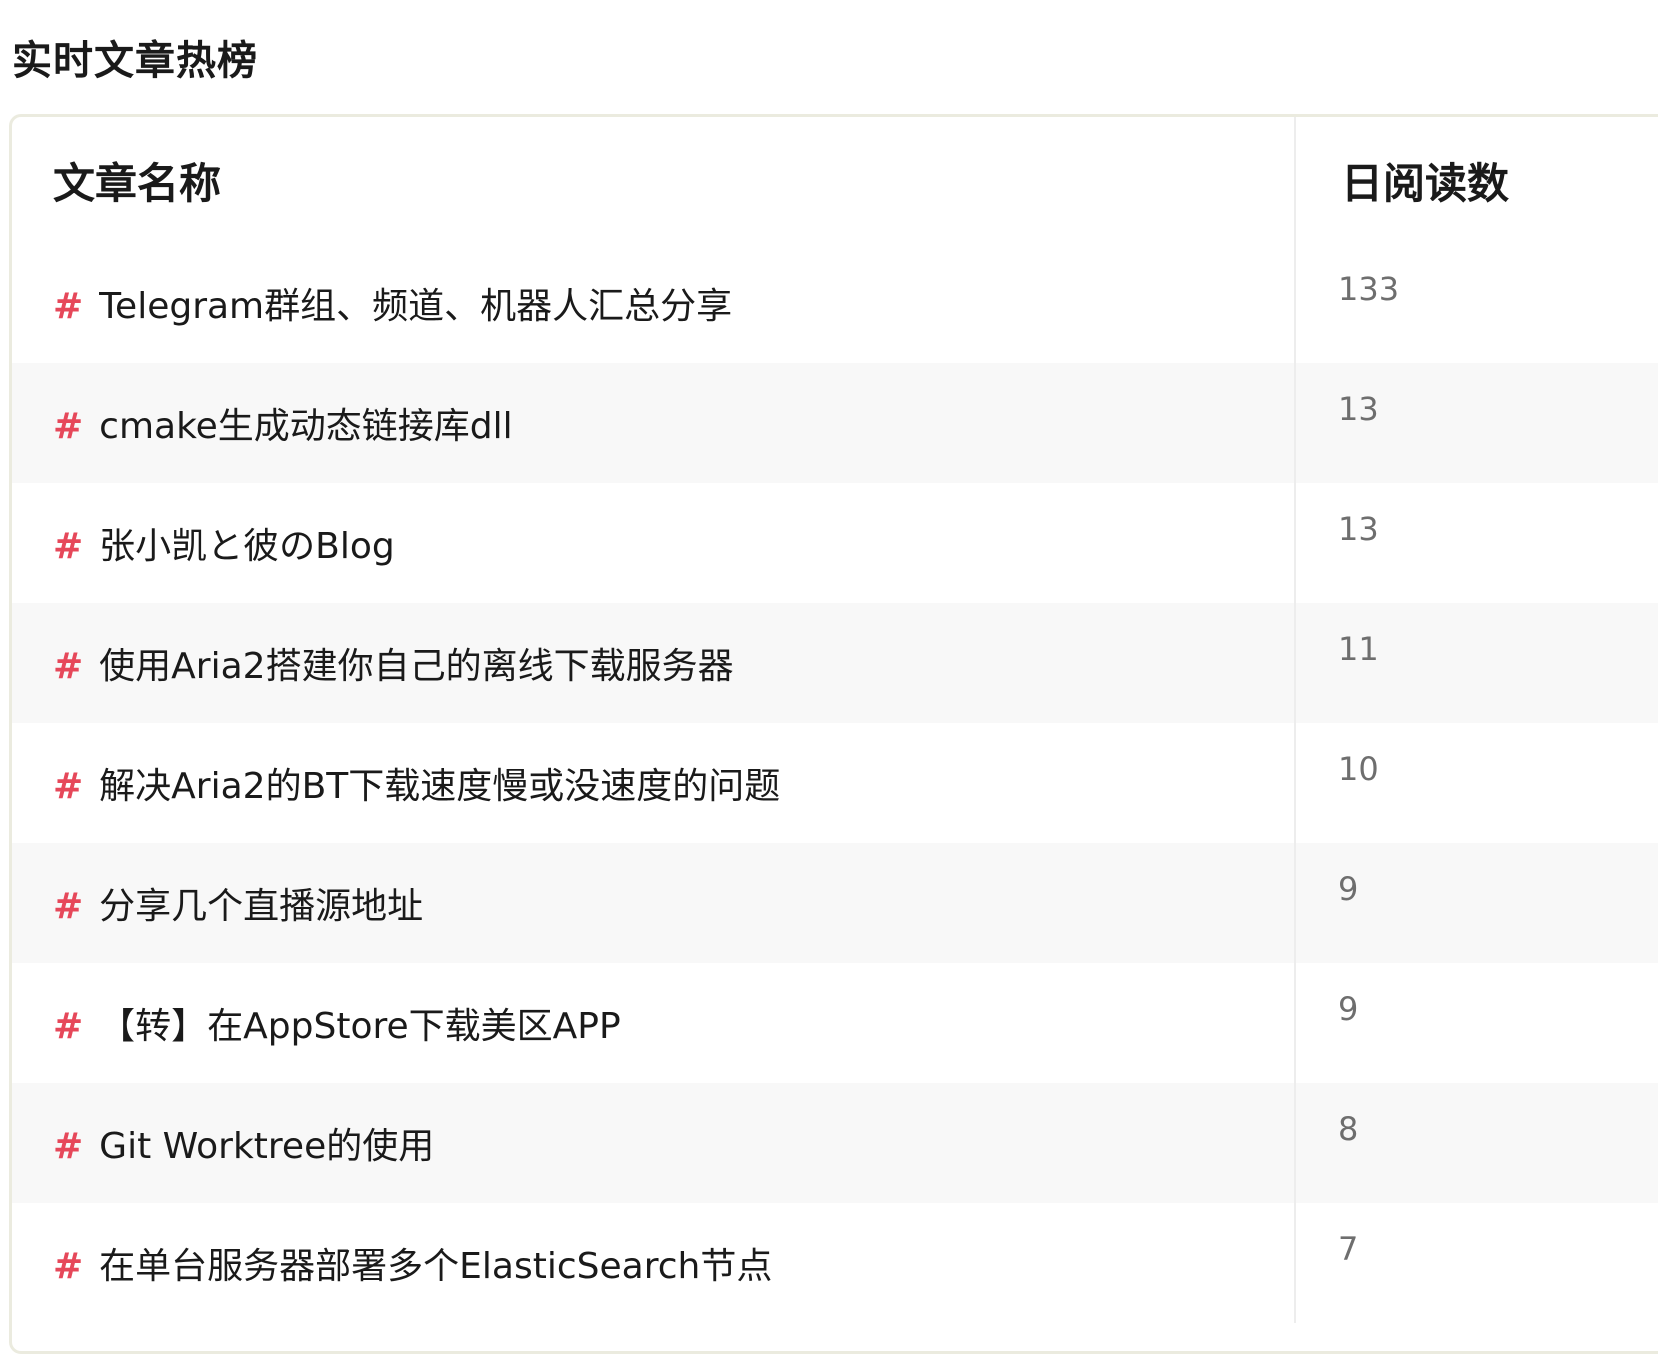 The image size is (1658, 1354). I want to click on table-row: # 解决Aria2的BT下载速度慢或没速度的问题 10, so click(835, 783).